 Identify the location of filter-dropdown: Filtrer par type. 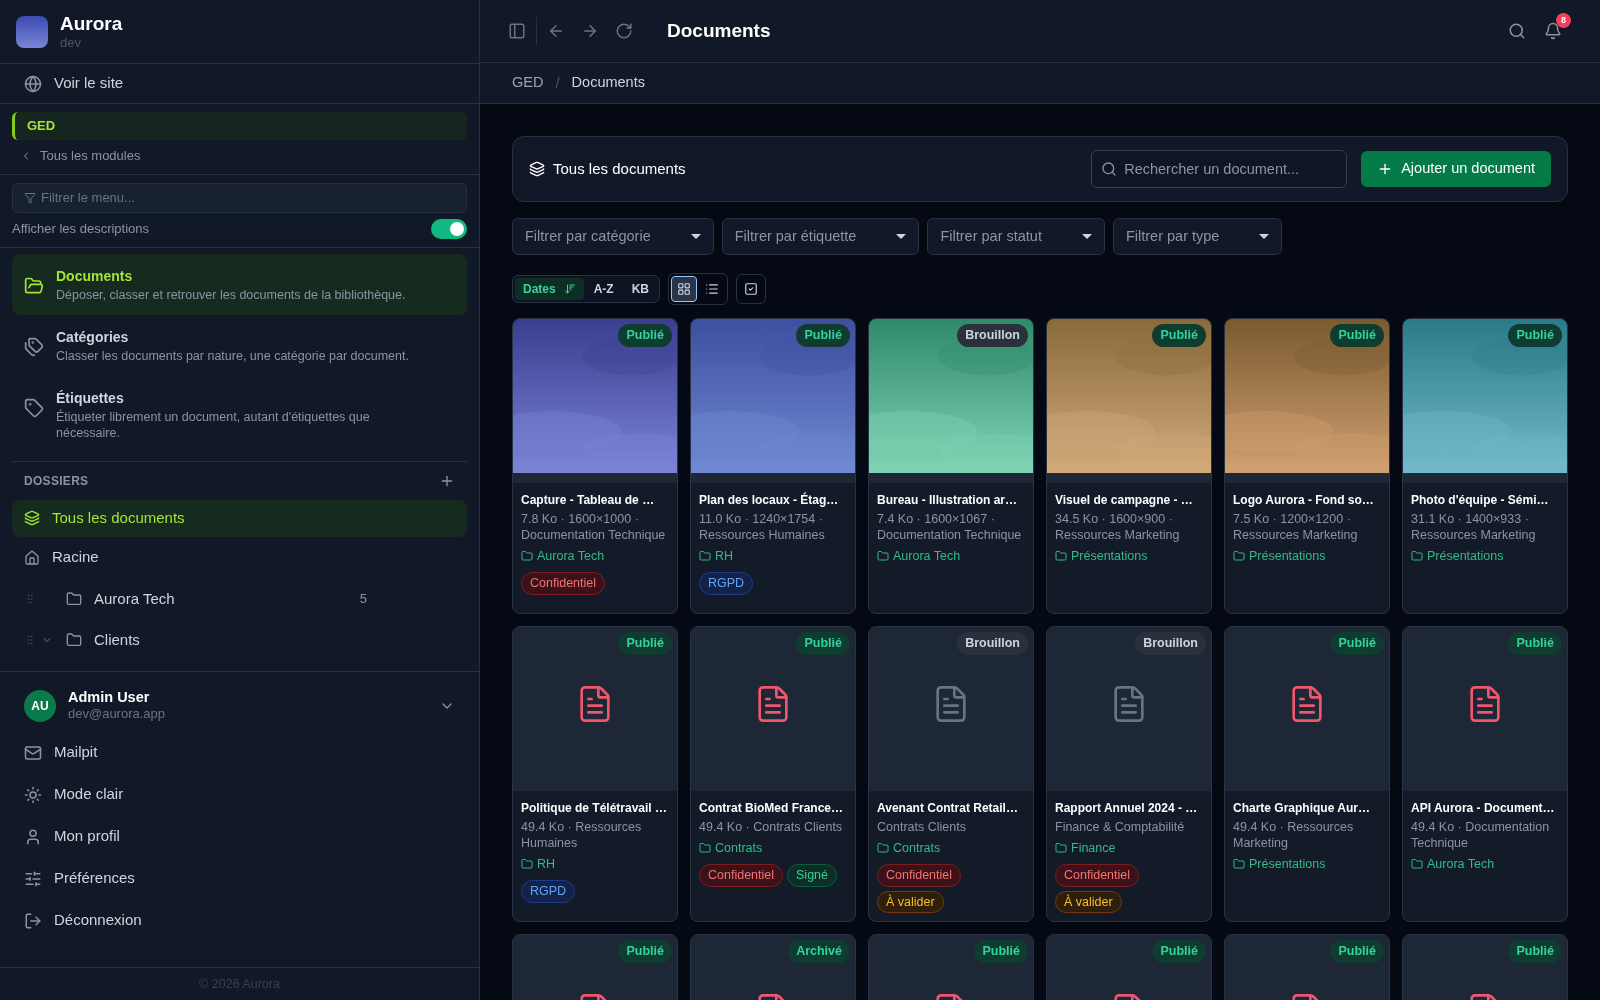
(1197, 236).